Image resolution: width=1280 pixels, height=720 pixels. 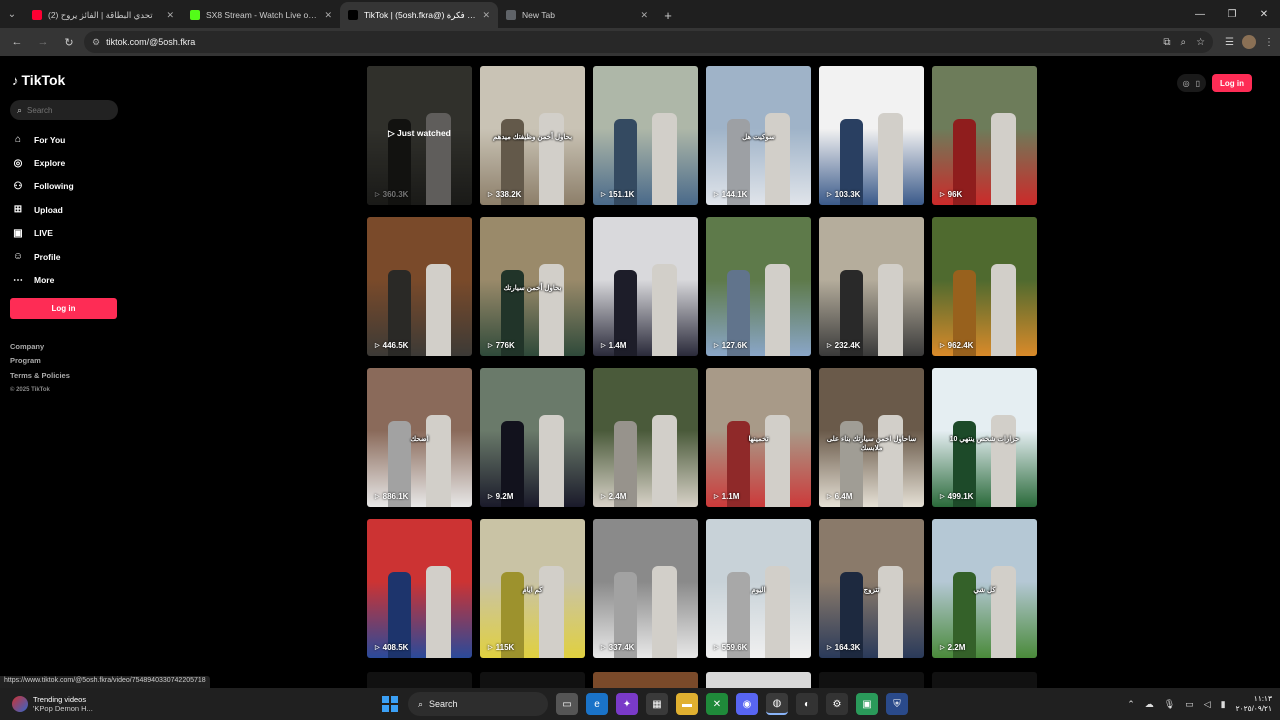 I want to click on forward-icon: →, so click(x=43, y=42).